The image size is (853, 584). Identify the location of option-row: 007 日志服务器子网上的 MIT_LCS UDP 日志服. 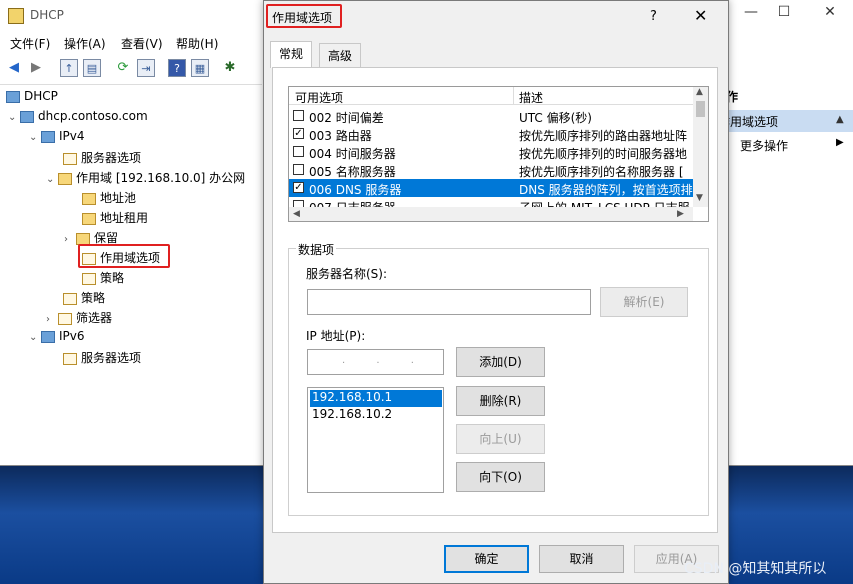
(491, 202).